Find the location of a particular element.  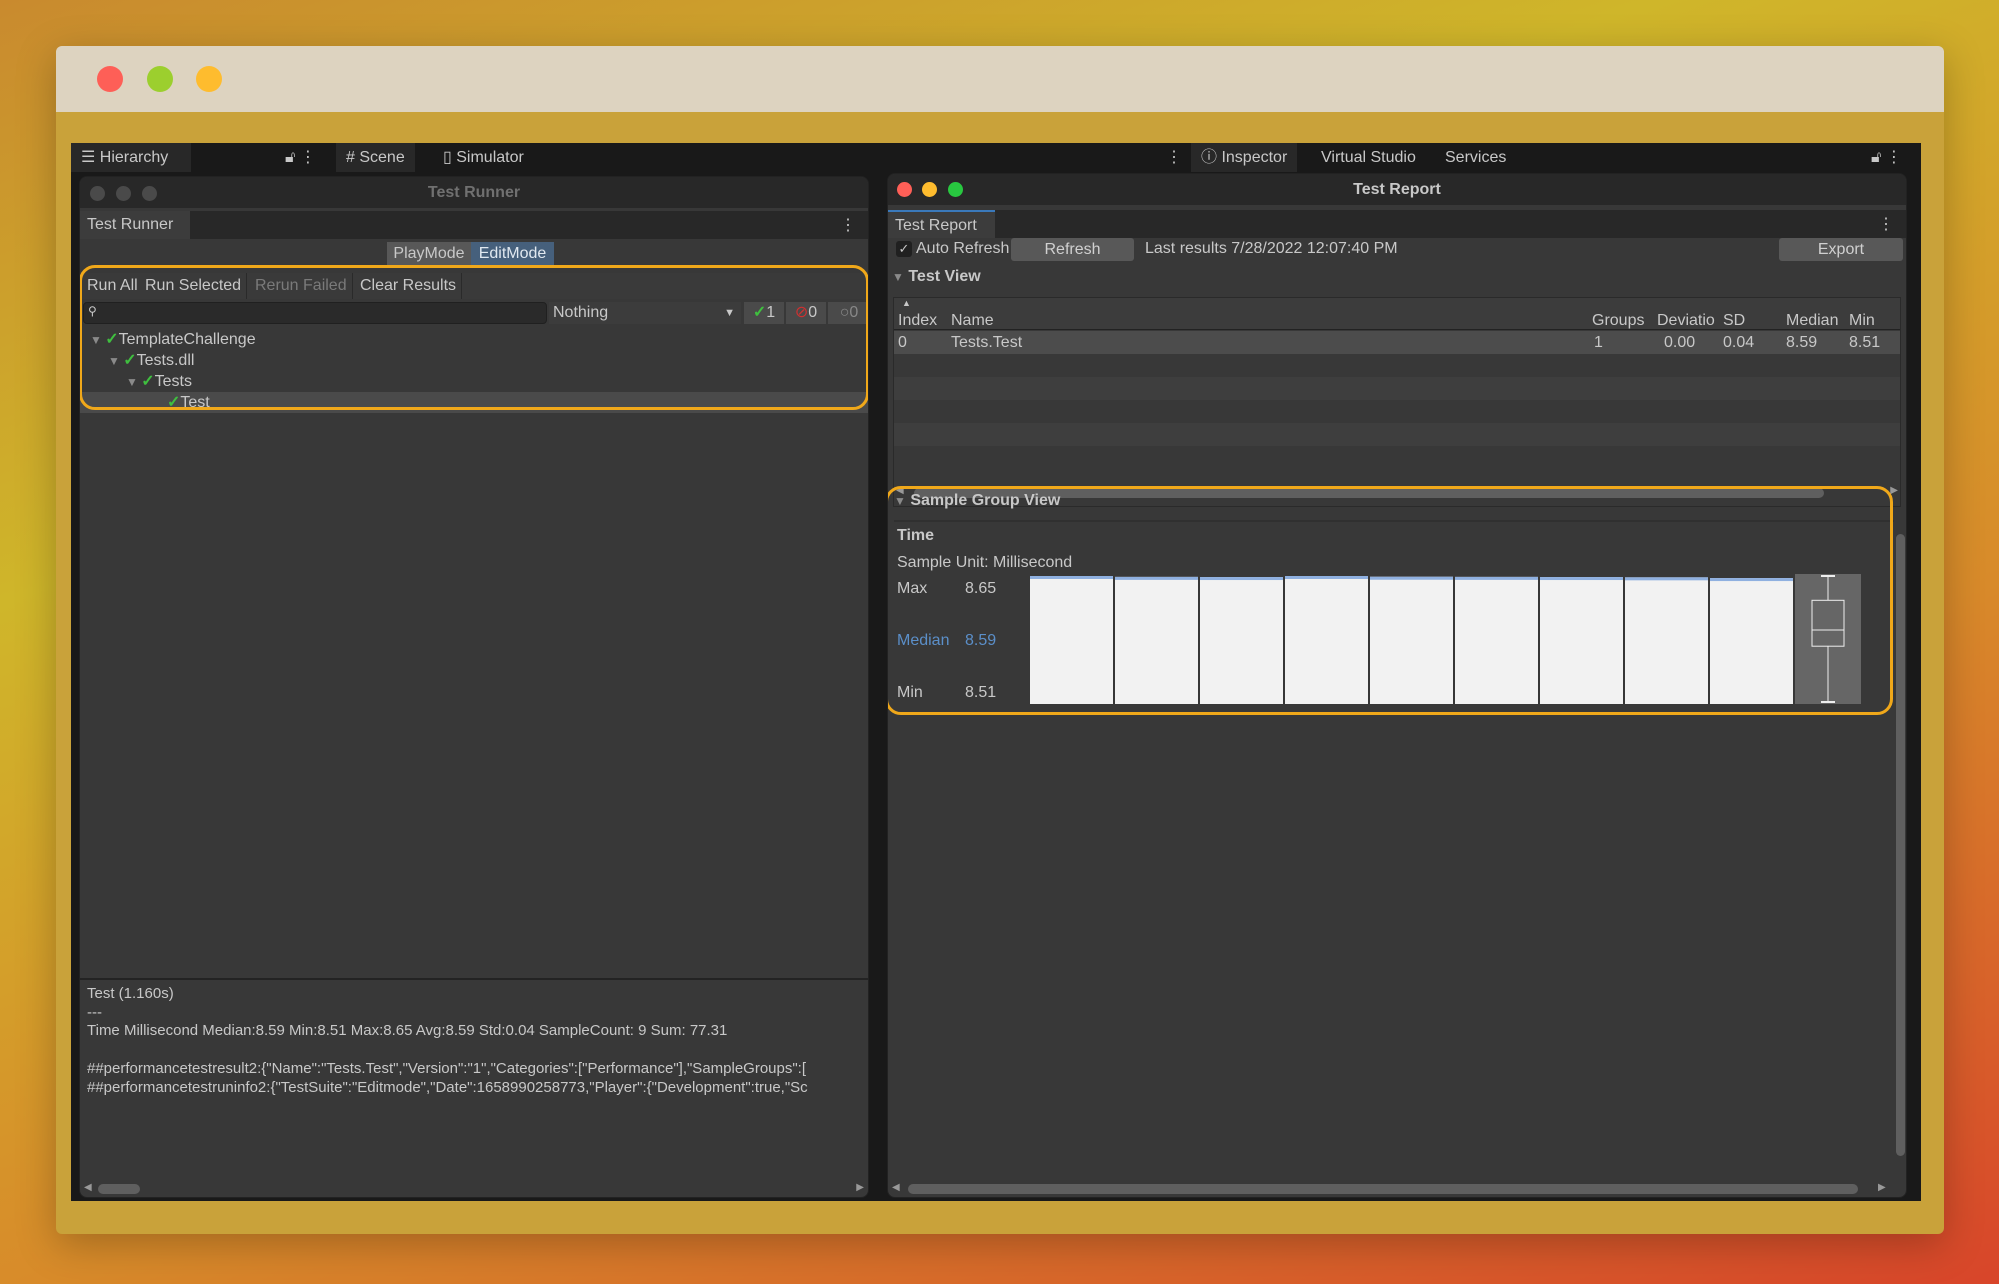

run-all-button: Run All is located at coordinates (113, 286).